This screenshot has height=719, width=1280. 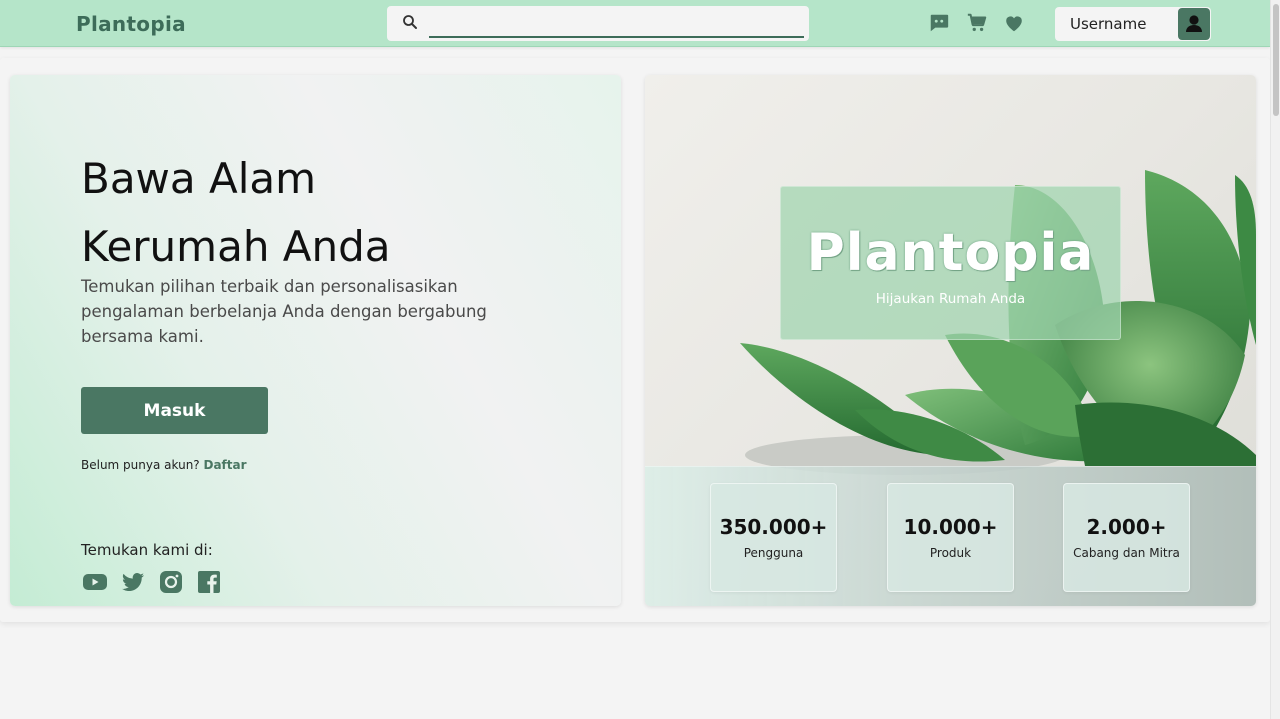 What do you see at coordinates (773, 527) in the screenshot?
I see `stat-value: 350.000+` at bounding box center [773, 527].